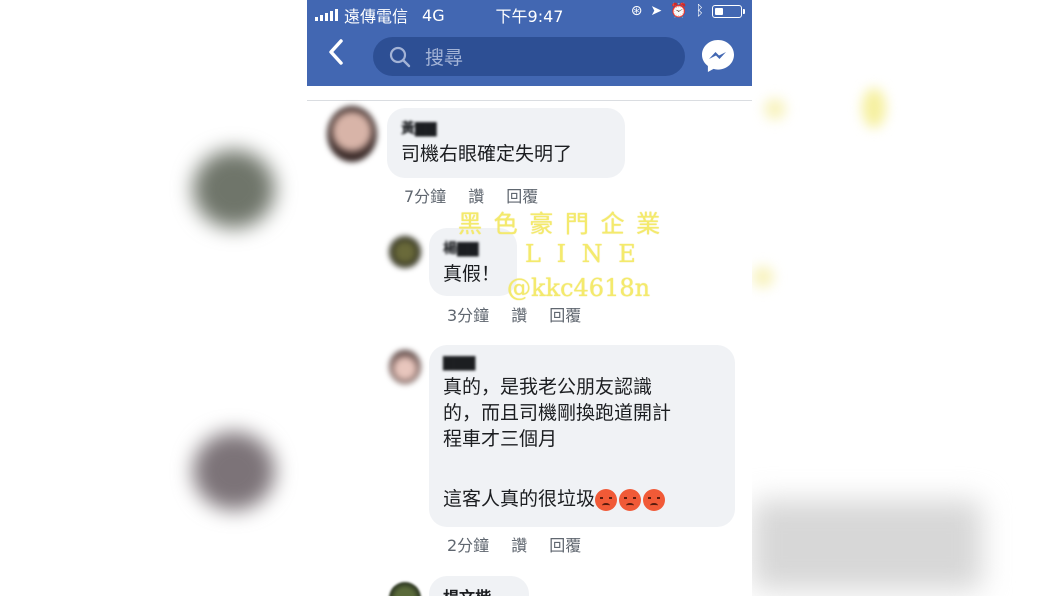 This screenshot has width=1060, height=596. I want to click on comment-bubble: 楊文楷, so click(479, 586).